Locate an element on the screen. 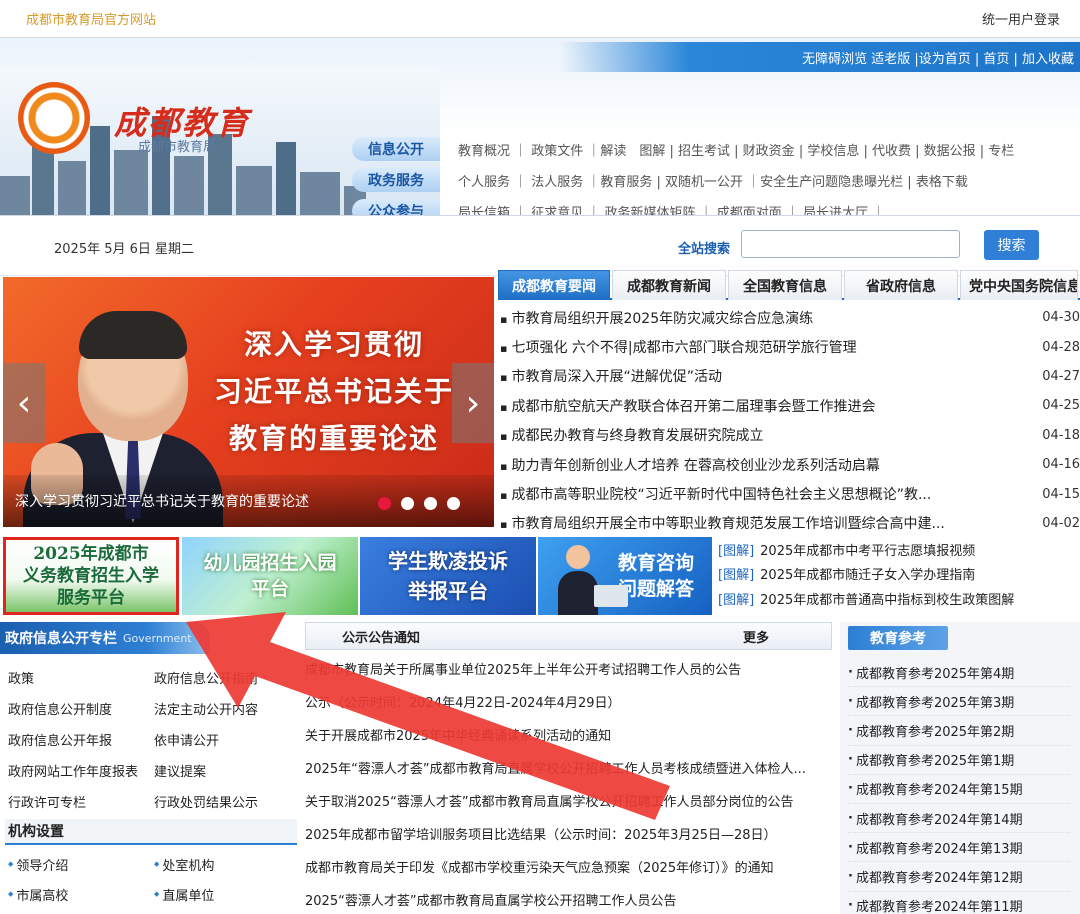 The height and width of the screenshot is (914, 1080). nav-tag-service: 政务服务 is located at coordinates (396, 180).